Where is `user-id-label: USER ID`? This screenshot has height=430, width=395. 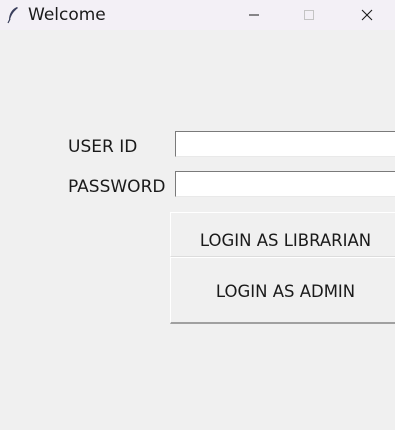 user-id-label: USER ID is located at coordinates (103, 147).